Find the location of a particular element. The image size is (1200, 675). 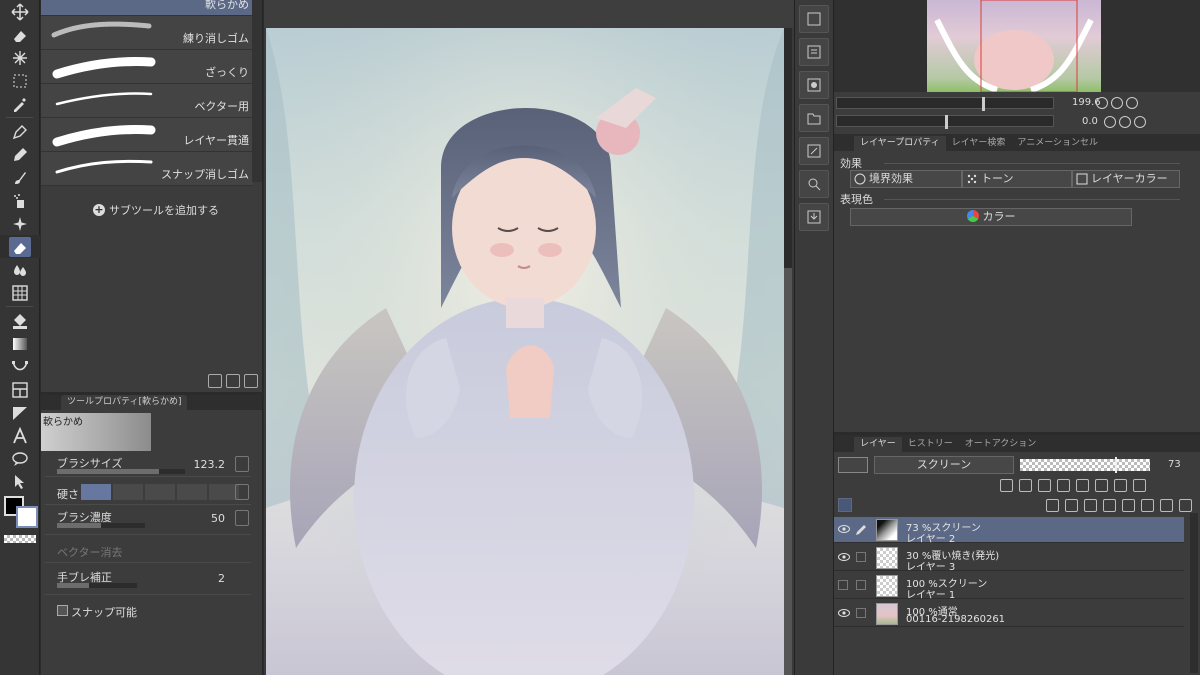

pencil-tool is located at coordinates (20, 154).